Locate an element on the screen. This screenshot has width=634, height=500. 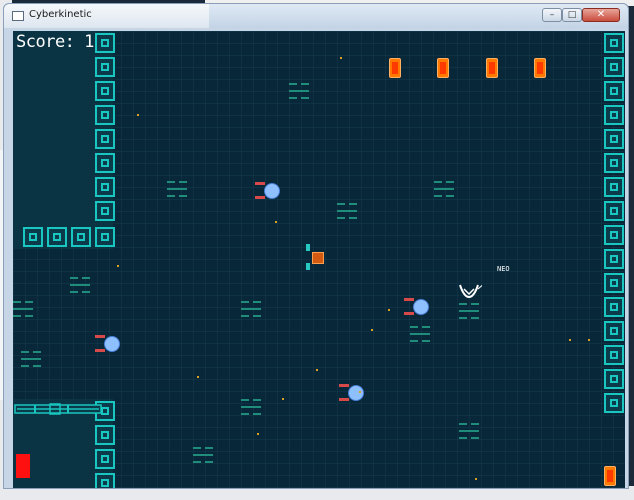
app-icon is located at coordinates (18, 16).